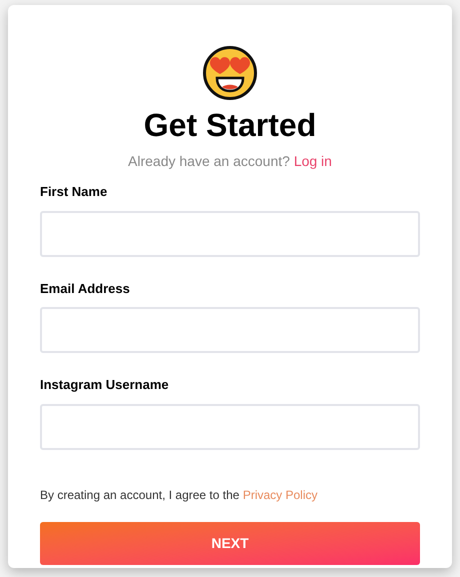  What do you see at coordinates (230, 73) in the screenshot?
I see `heart-eyes-emoji-icon` at bounding box center [230, 73].